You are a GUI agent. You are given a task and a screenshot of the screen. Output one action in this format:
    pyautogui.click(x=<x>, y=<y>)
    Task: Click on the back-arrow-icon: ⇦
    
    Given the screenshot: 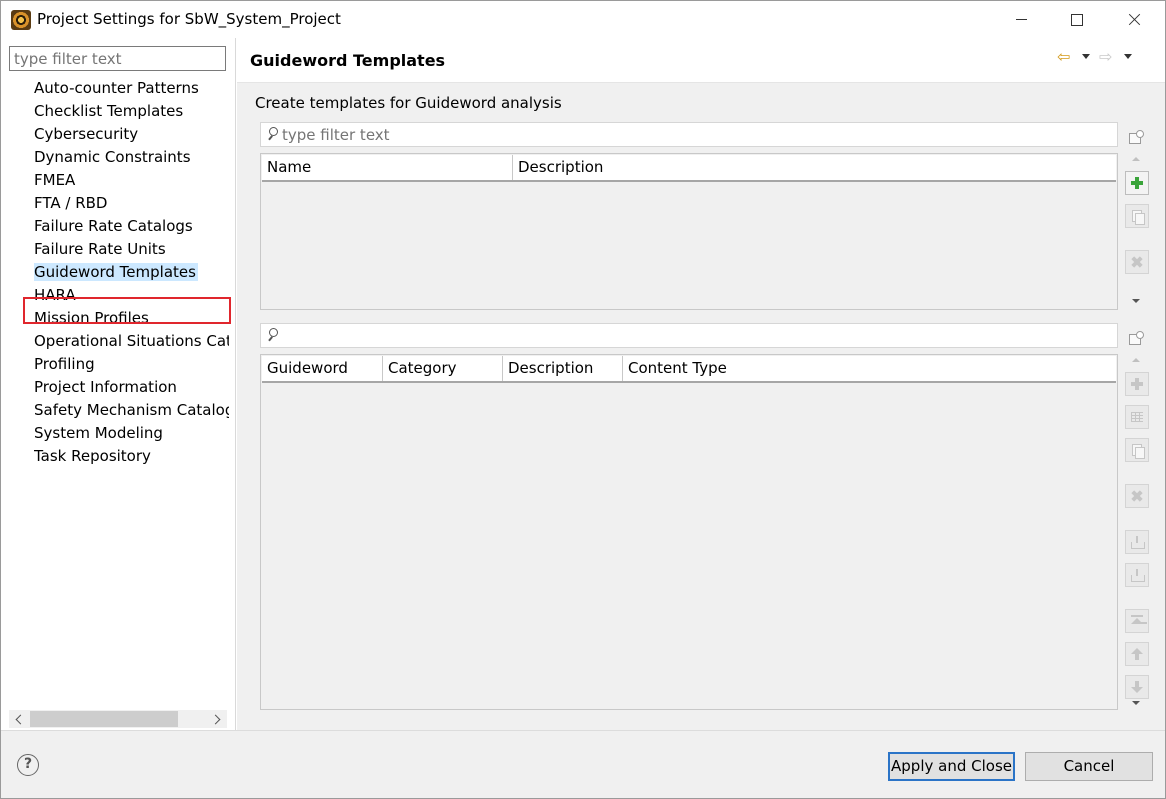 What is the action you would take?
    pyautogui.click(x=1066, y=57)
    